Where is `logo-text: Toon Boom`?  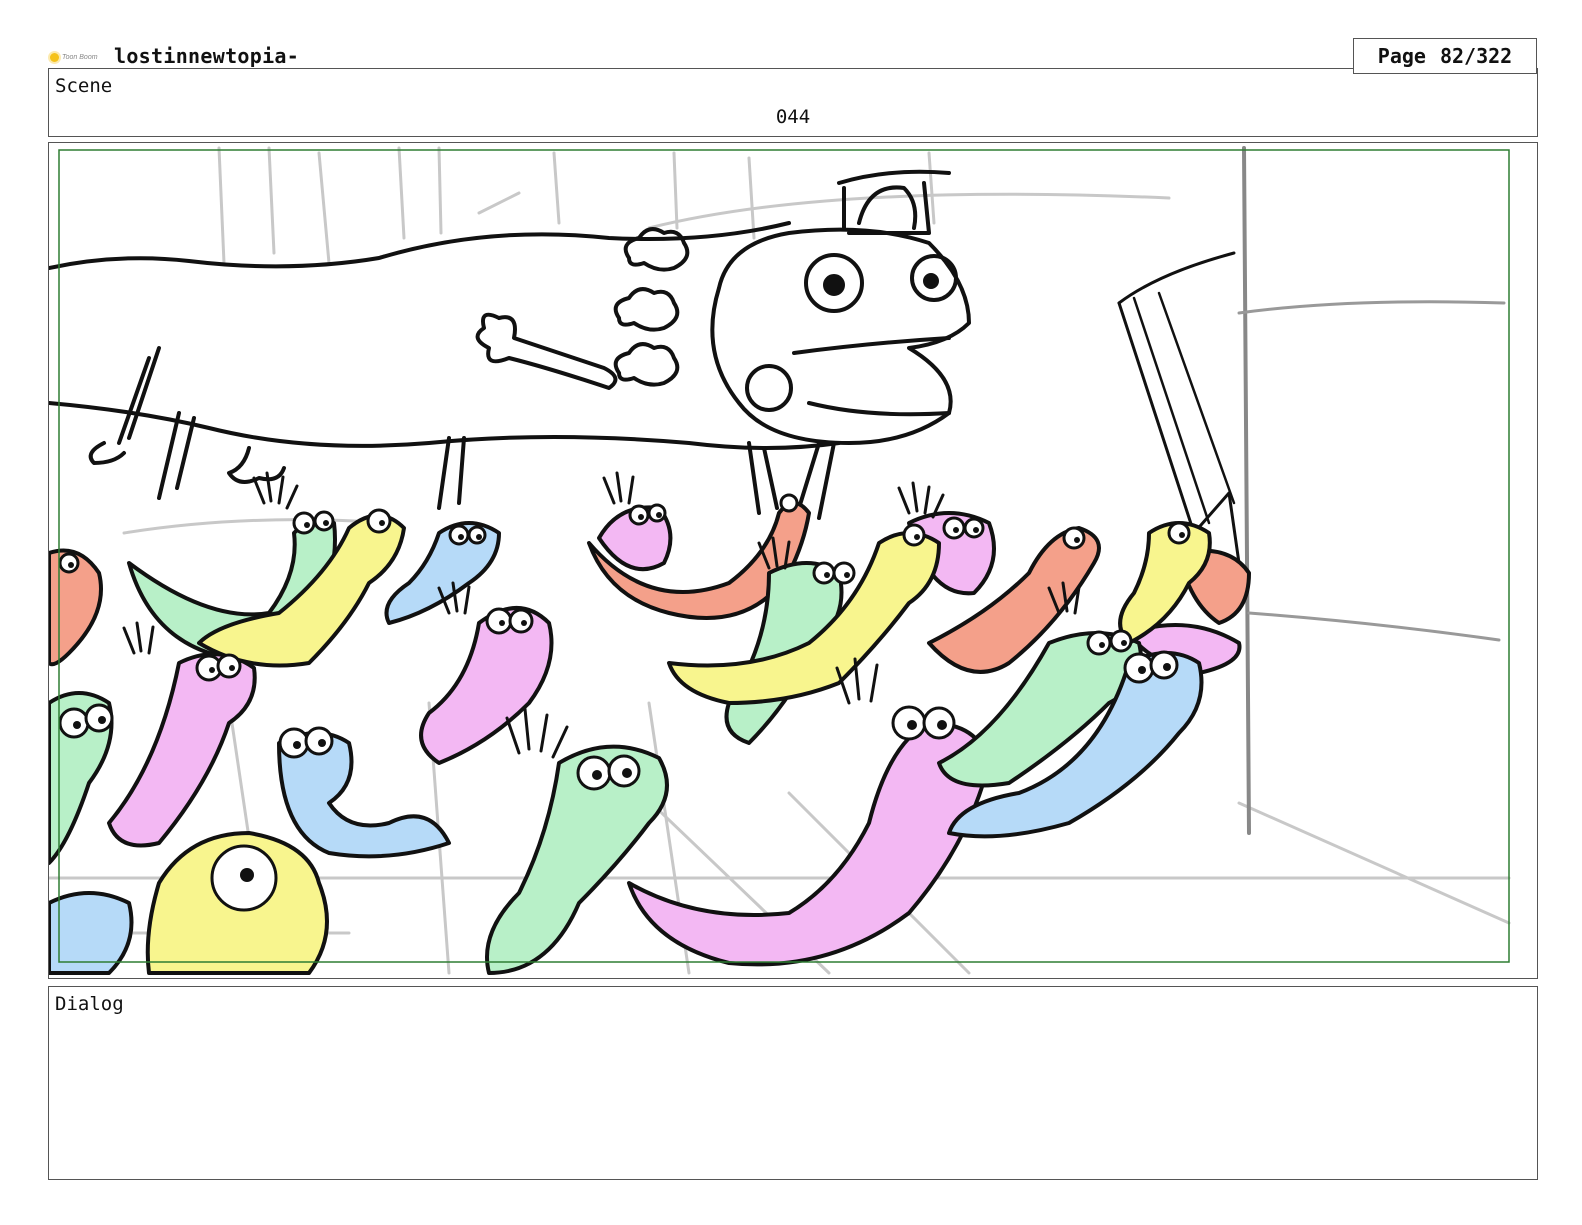
logo-text: Toon Boom is located at coordinates (80, 57).